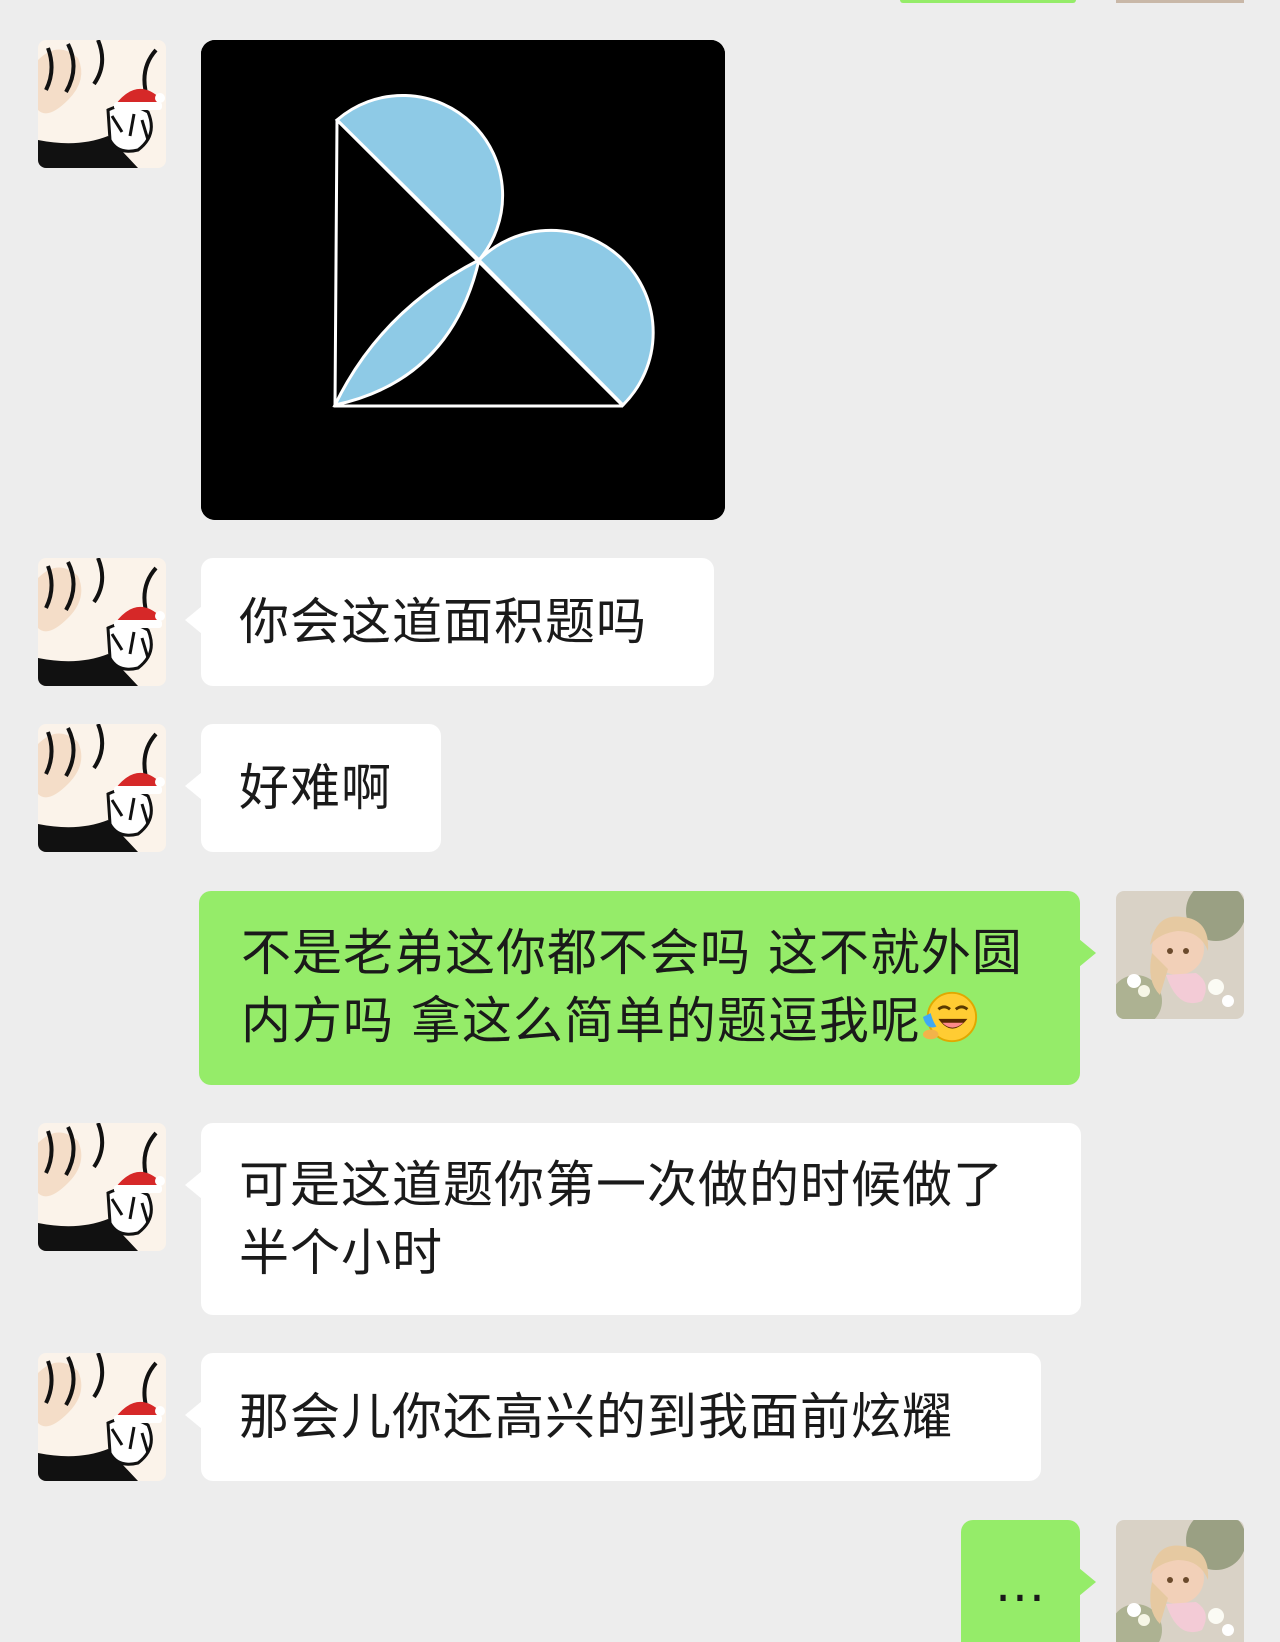 The height and width of the screenshot is (1642, 1280). I want to click on message-text-line: 内方吗 拿这么简单的题逗我呢, so click(639, 1021).